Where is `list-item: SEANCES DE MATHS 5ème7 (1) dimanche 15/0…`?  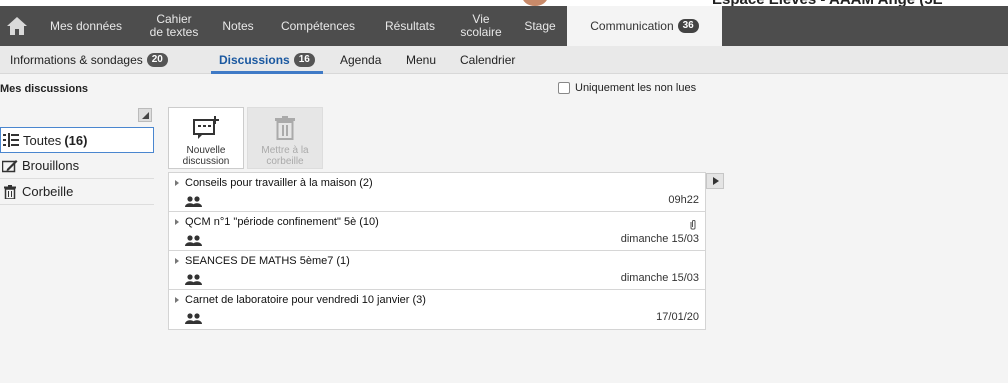 list-item: SEANCES DE MATHS 5ème7 (1) dimanche 15/0… is located at coordinates (437, 270).